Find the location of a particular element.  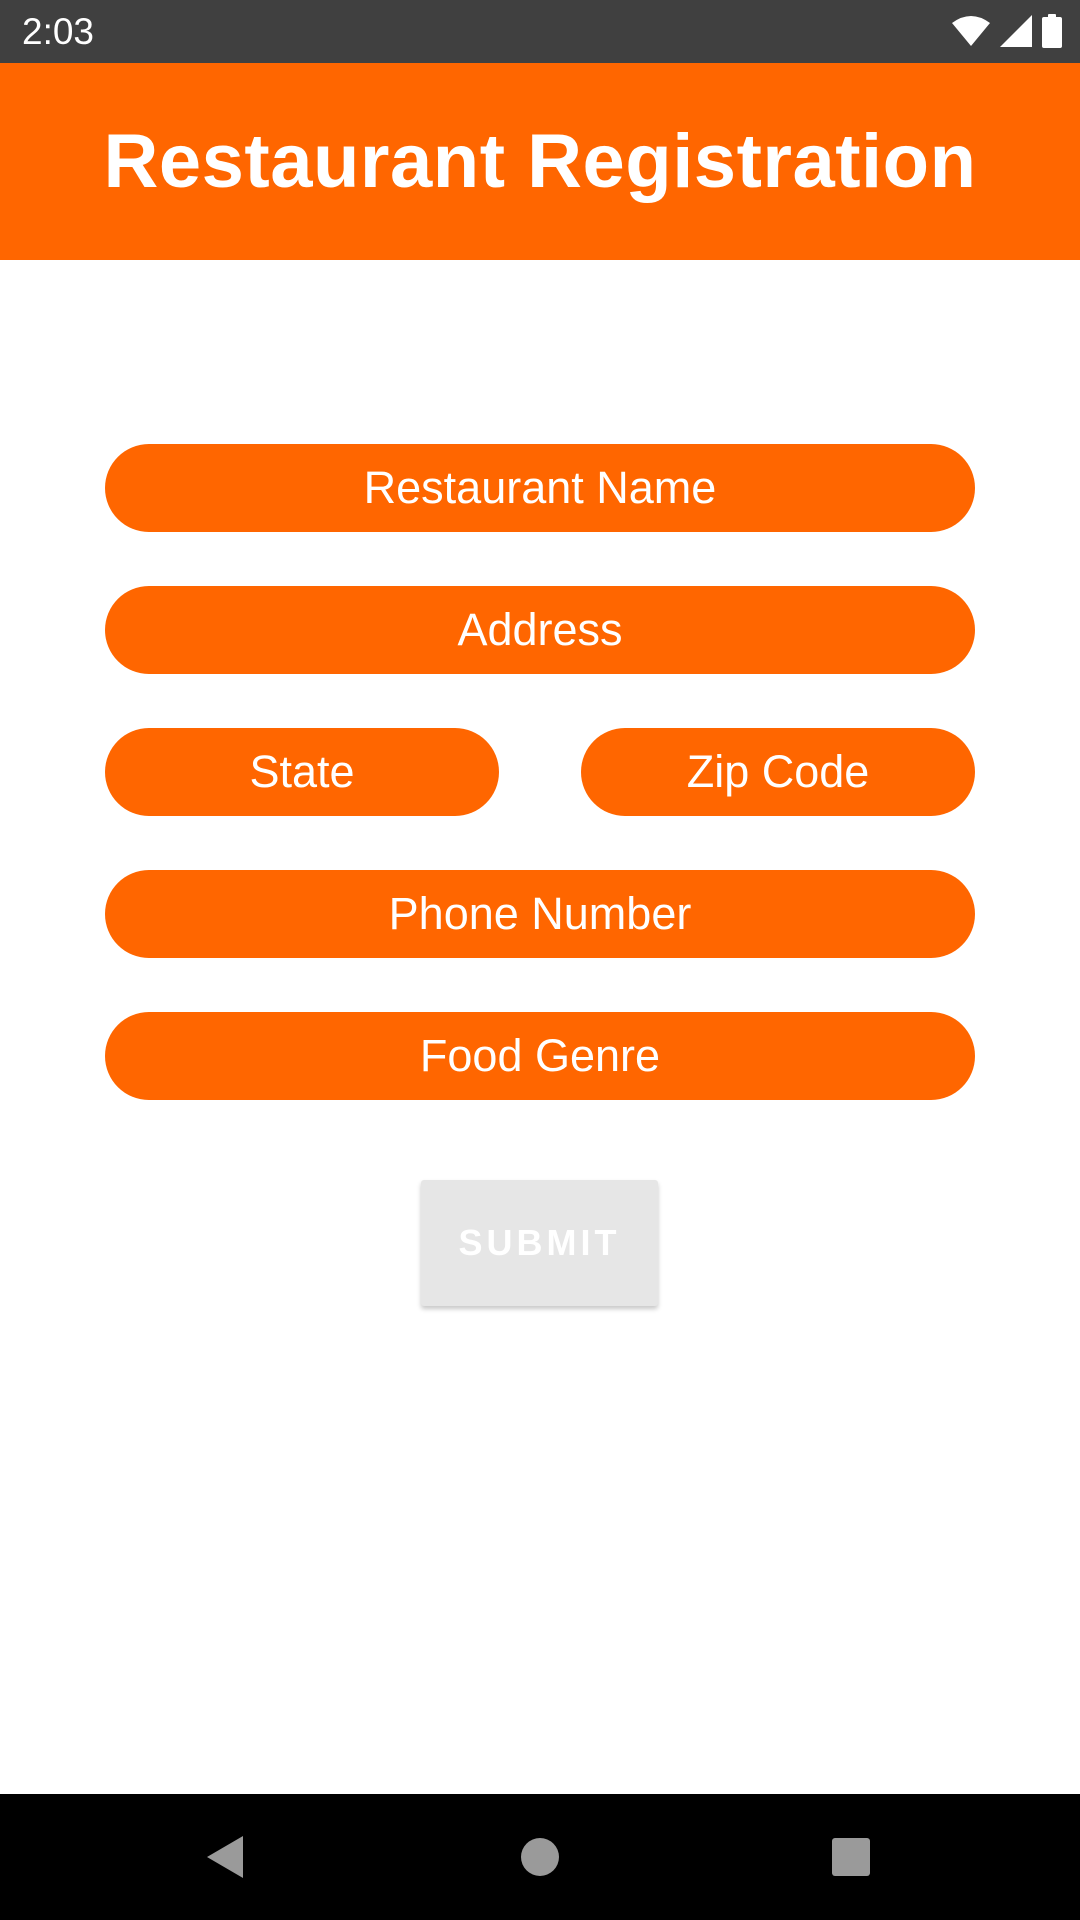

recents-icon is located at coordinates (851, 1857).